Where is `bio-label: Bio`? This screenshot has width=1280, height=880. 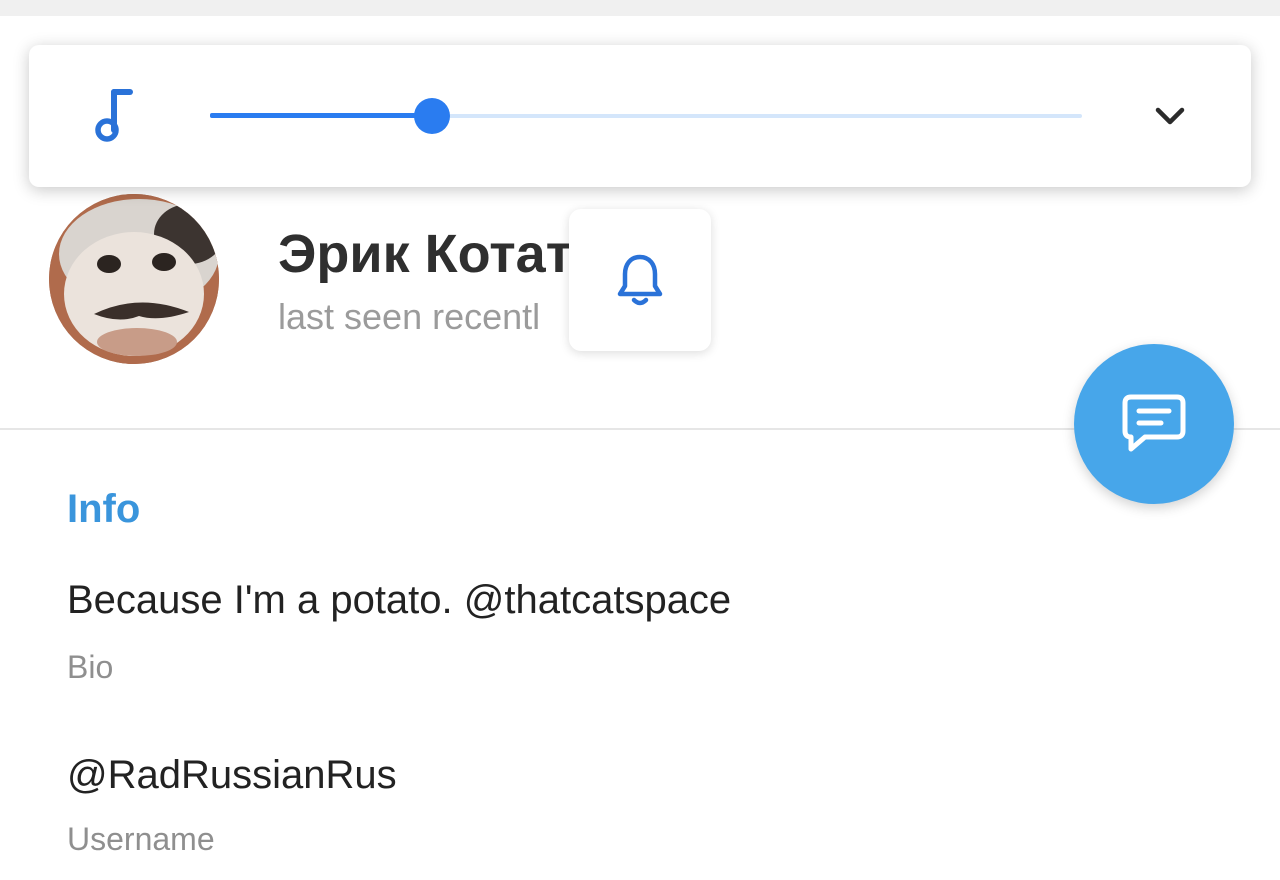 bio-label: Bio is located at coordinates (90, 667).